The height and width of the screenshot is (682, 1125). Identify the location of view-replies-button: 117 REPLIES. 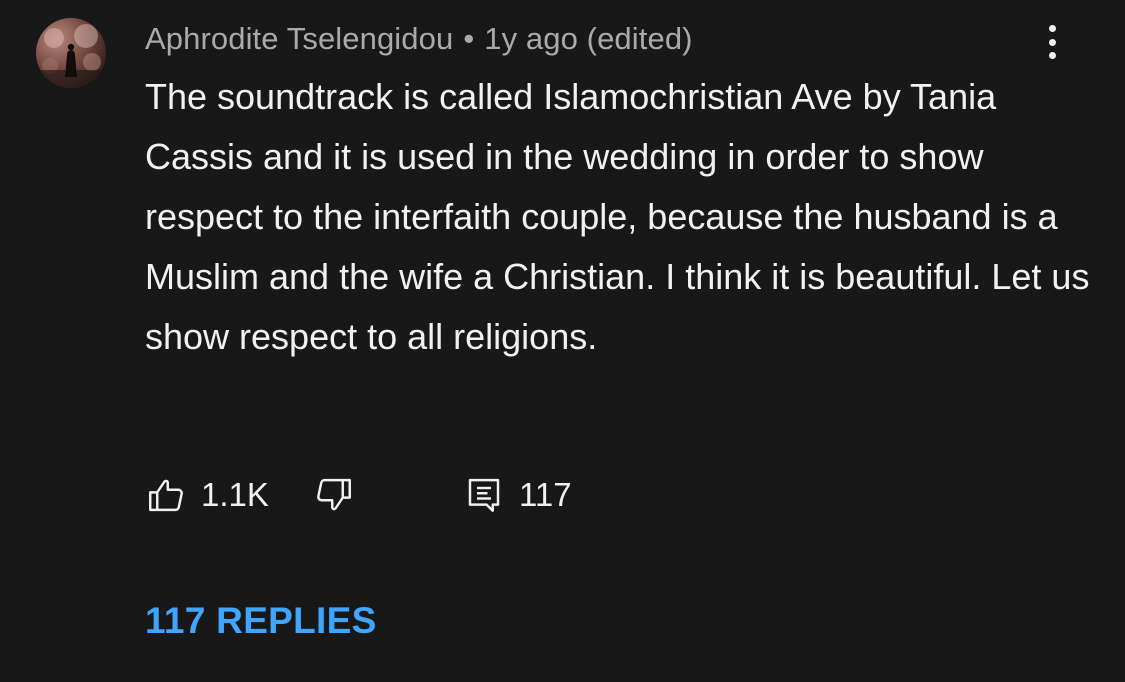
(261, 621).